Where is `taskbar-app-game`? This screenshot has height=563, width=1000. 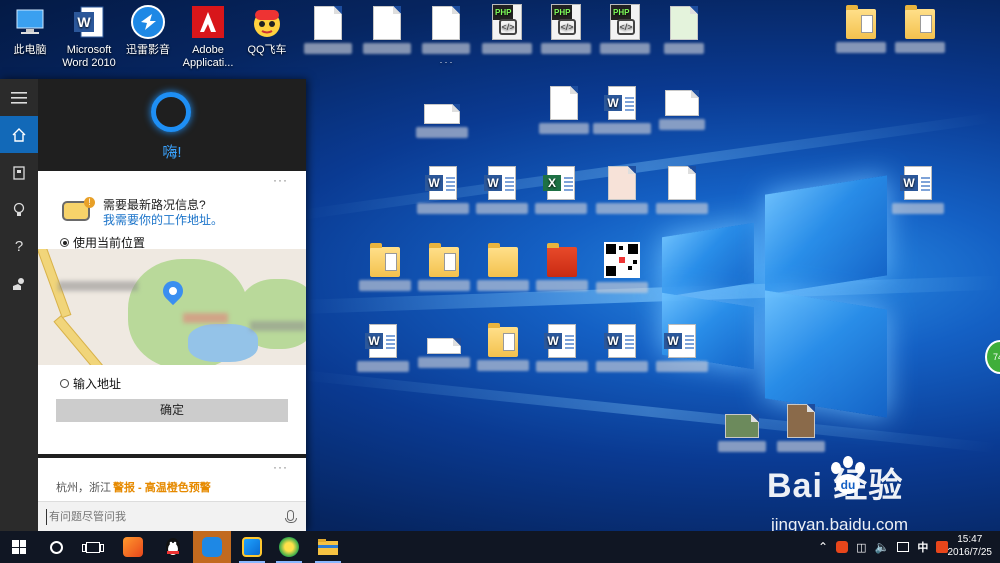 taskbar-app-game is located at coordinates (133, 547).